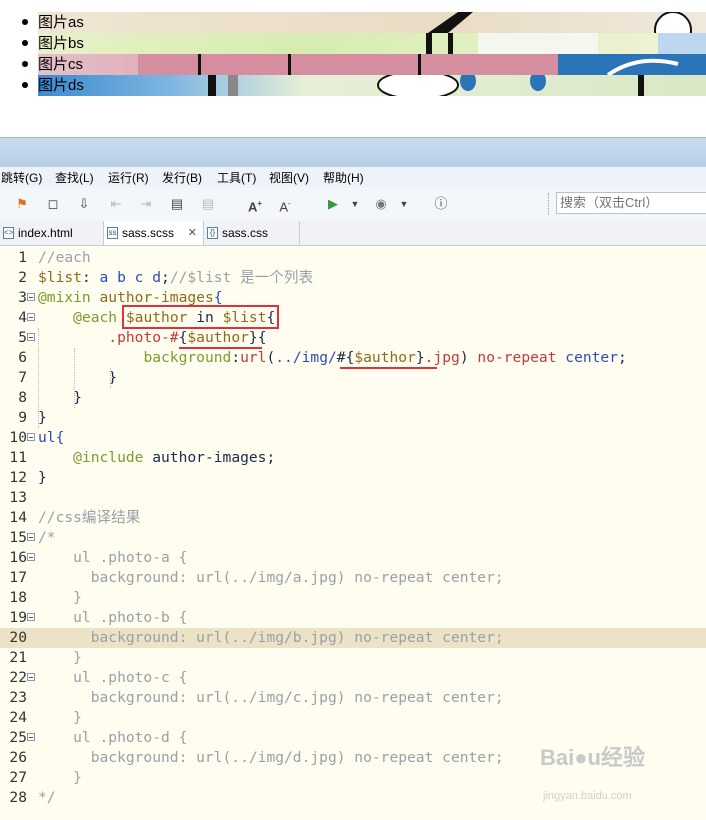 The height and width of the screenshot is (820, 706). I want to click on menu-publish: 发行(B), so click(182, 177).